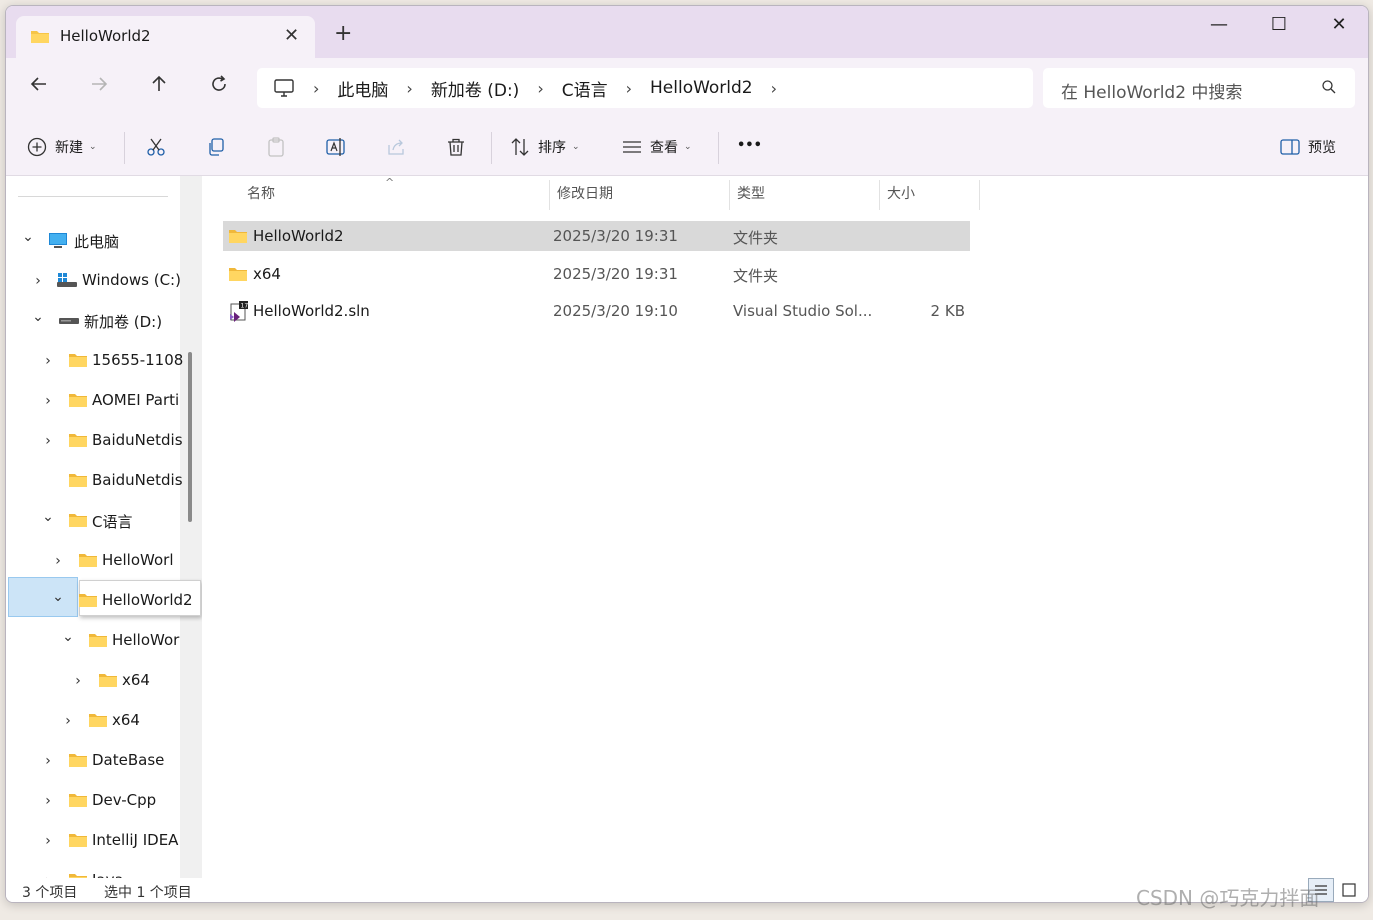  Describe the element at coordinates (596, 274) in the screenshot. I see `file-row: x64 2025/3/20 19:31 文件夹` at that location.